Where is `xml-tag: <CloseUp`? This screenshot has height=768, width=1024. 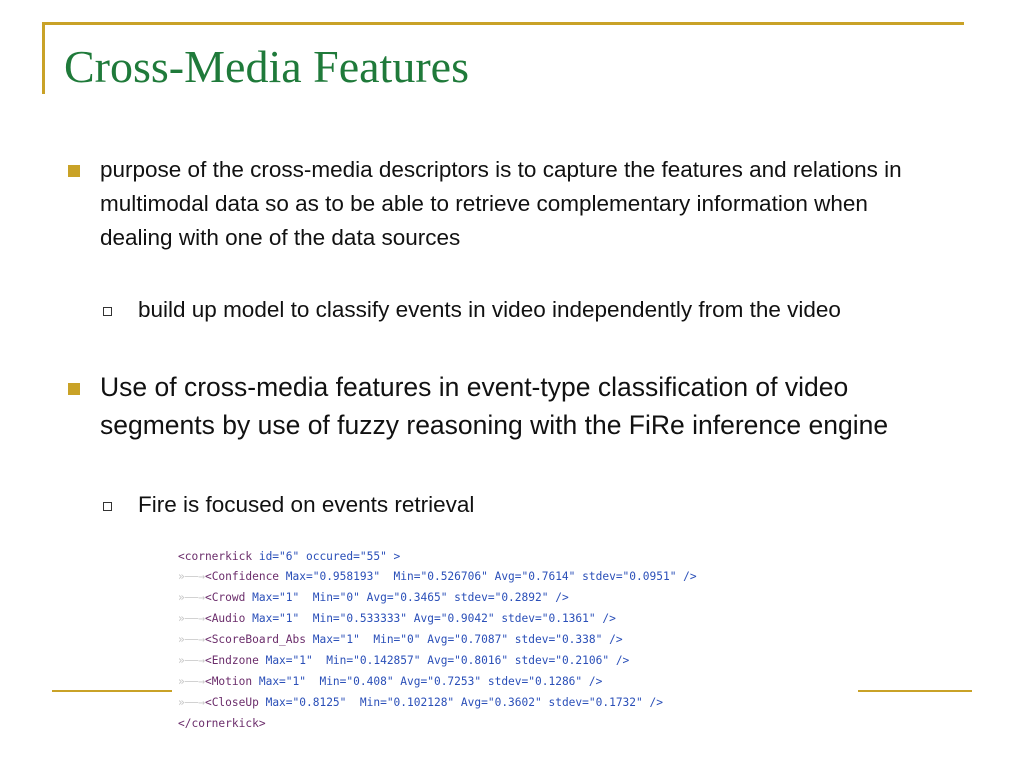
xml-tag: <CloseUp is located at coordinates (231, 702).